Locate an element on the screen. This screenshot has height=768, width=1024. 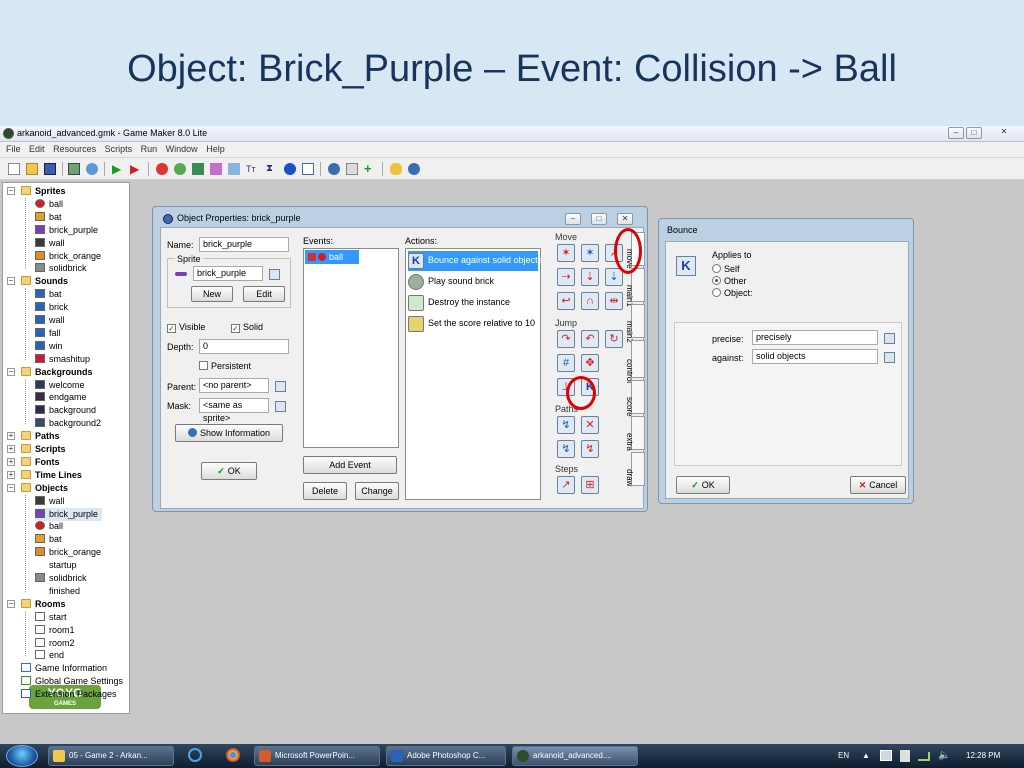
move-fixed-icon: ✶ is located at coordinates (566, 253).